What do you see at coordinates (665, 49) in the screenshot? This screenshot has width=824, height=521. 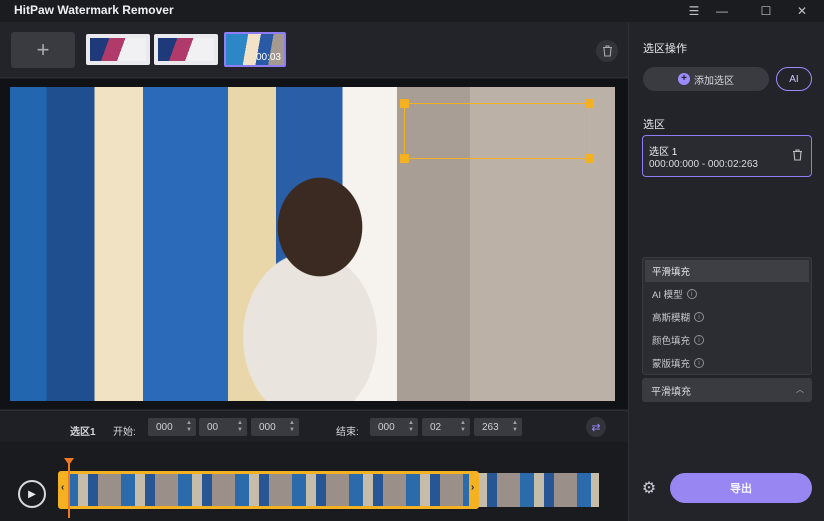 I see `selection-ops-title: 选区操作` at bounding box center [665, 49].